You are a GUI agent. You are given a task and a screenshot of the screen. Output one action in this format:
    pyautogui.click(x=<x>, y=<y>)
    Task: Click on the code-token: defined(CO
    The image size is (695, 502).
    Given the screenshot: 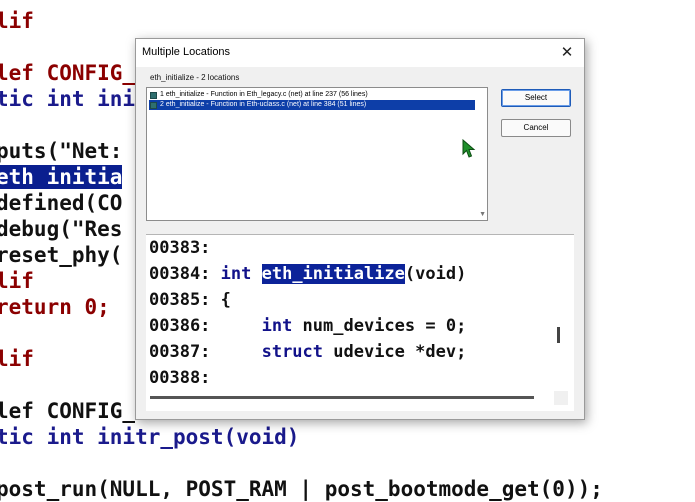 What is the action you would take?
    pyautogui.click(x=61, y=203)
    